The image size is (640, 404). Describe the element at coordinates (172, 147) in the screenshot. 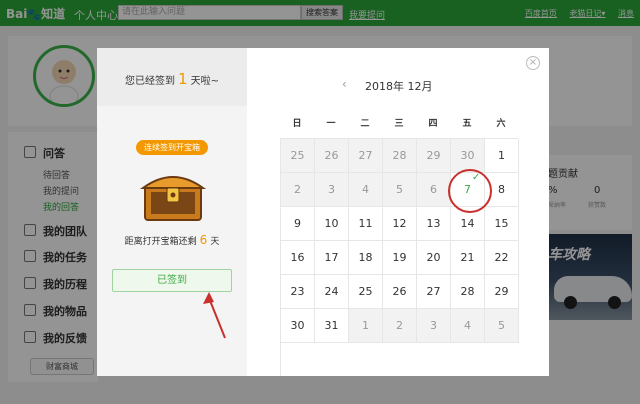

I see `chest-label-badge: 连续签到开宝箱` at that location.